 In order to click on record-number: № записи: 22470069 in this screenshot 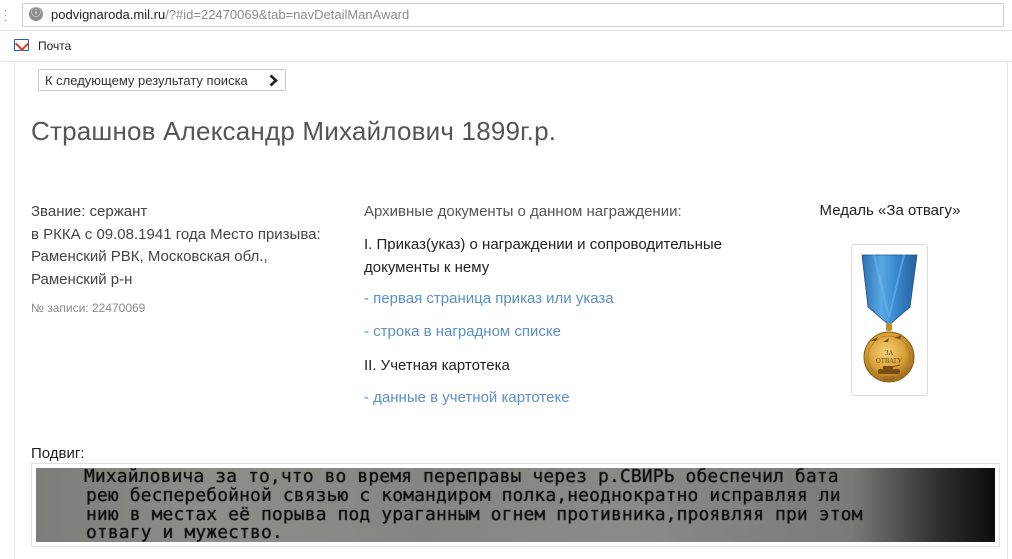, I will do `click(88, 308)`.